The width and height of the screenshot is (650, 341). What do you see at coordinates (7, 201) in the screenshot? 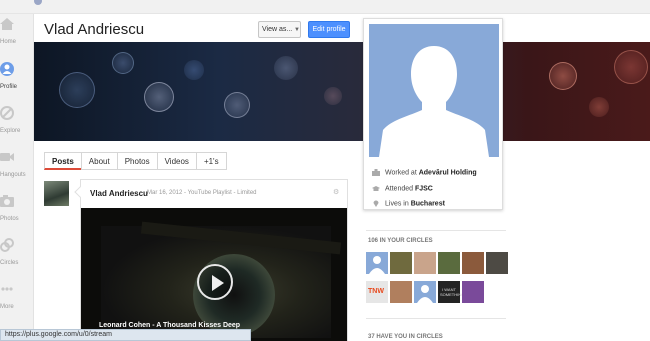
I see `photos-icon` at bounding box center [7, 201].